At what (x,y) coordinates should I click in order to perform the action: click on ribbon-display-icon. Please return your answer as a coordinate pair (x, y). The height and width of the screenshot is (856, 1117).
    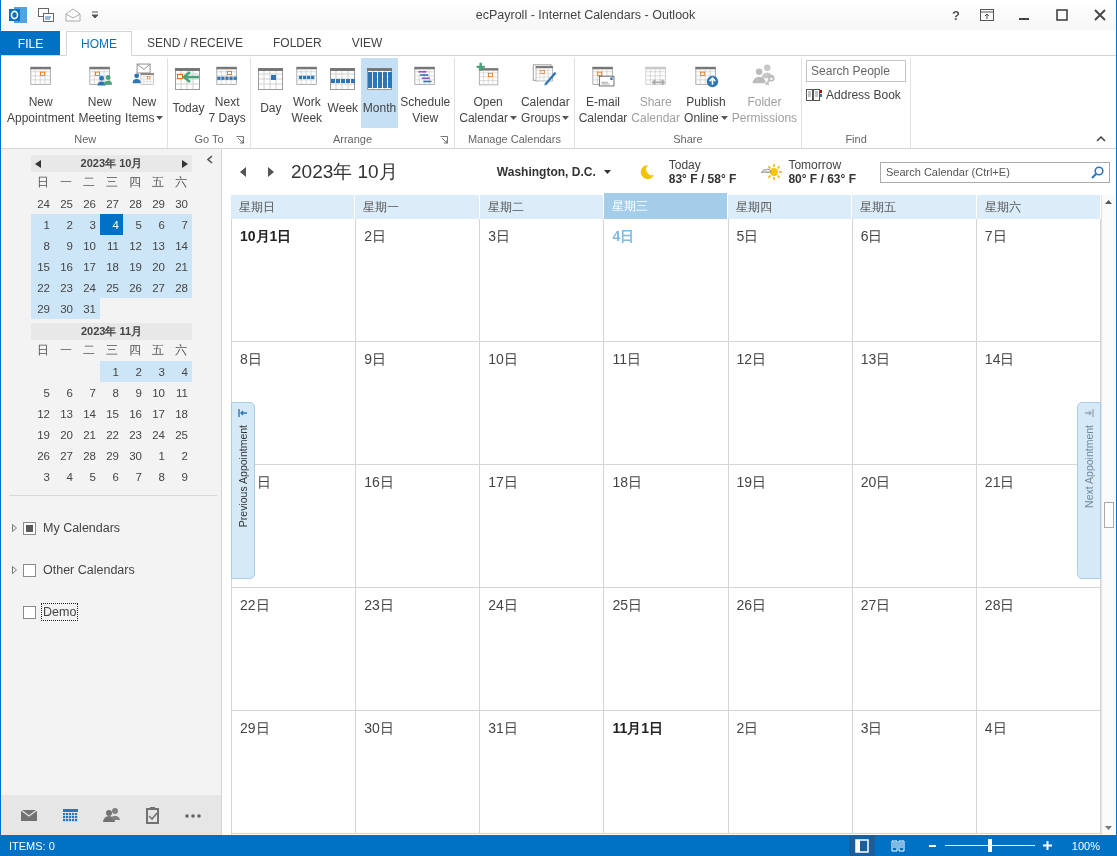
    Looking at the image, I should click on (987, 15).